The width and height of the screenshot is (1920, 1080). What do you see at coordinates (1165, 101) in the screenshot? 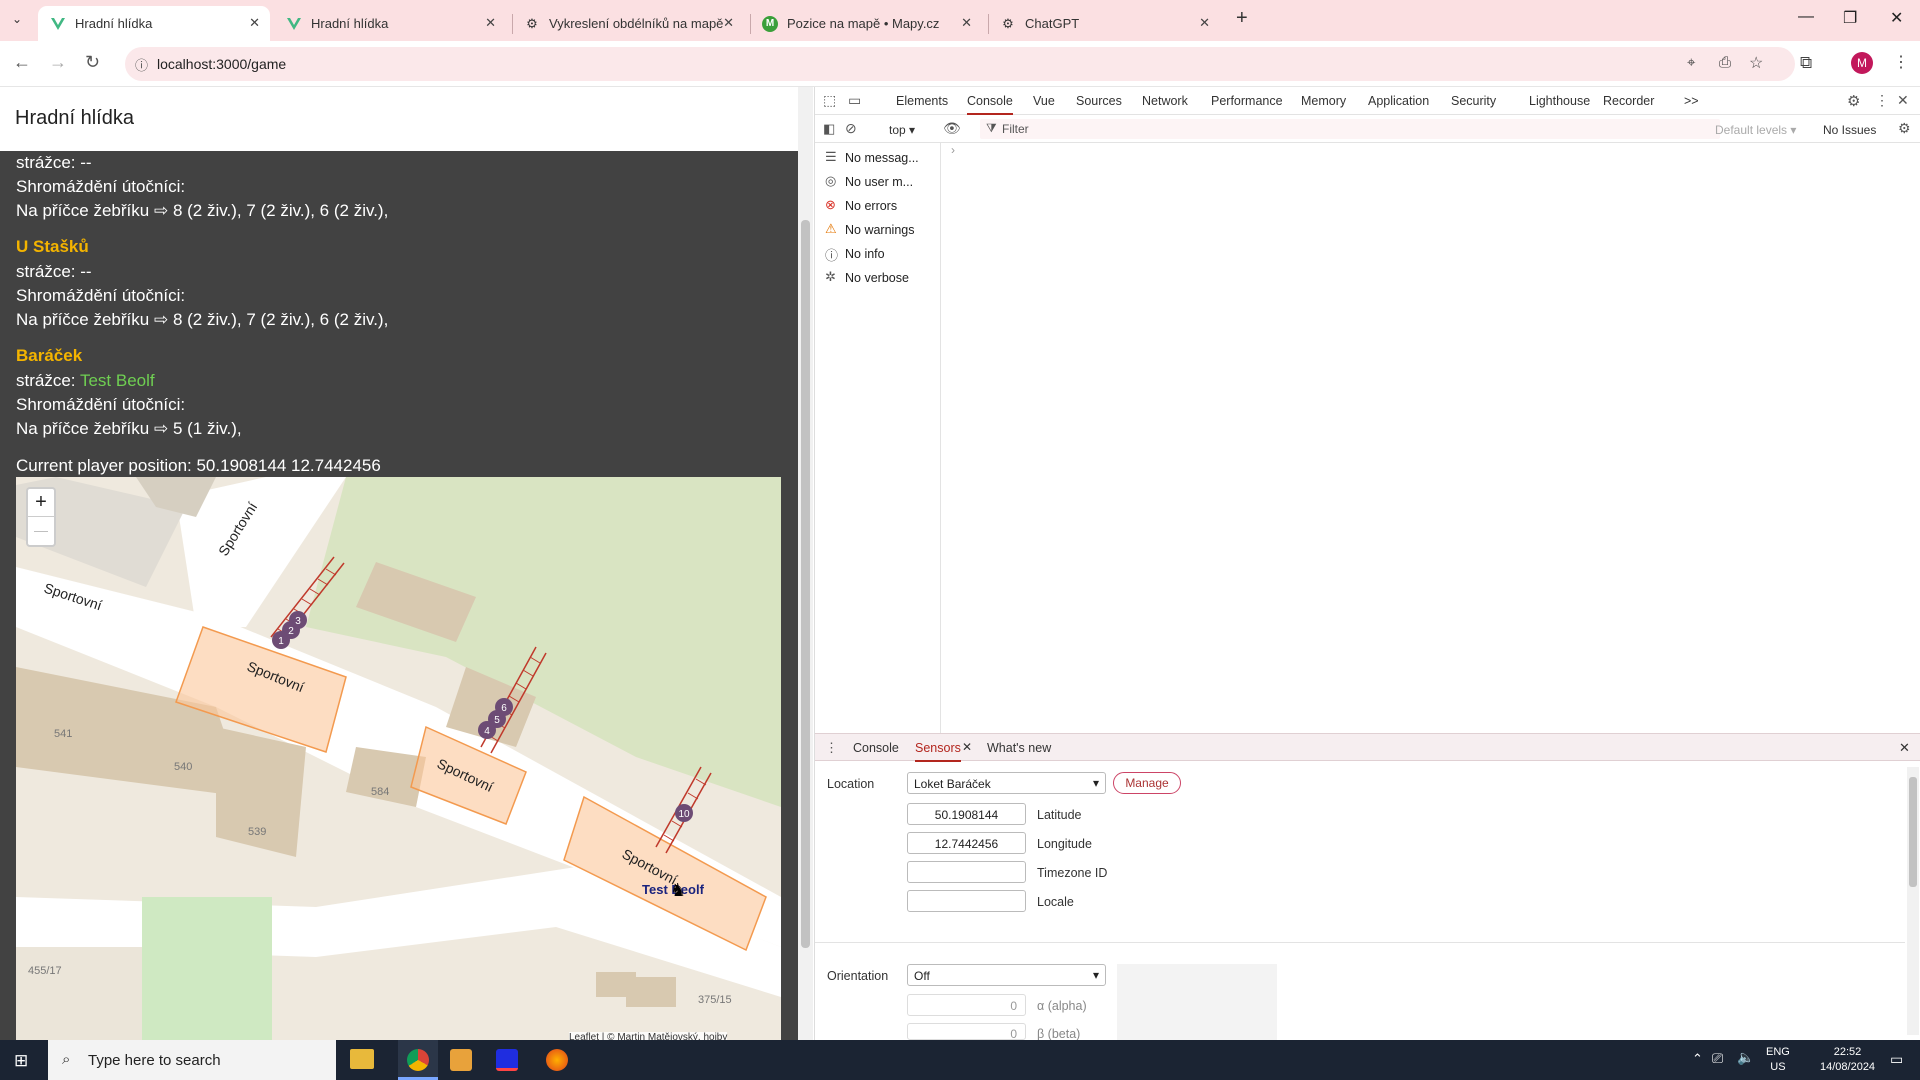
I see `tab-network: Network` at bounding box center [1165, 101].